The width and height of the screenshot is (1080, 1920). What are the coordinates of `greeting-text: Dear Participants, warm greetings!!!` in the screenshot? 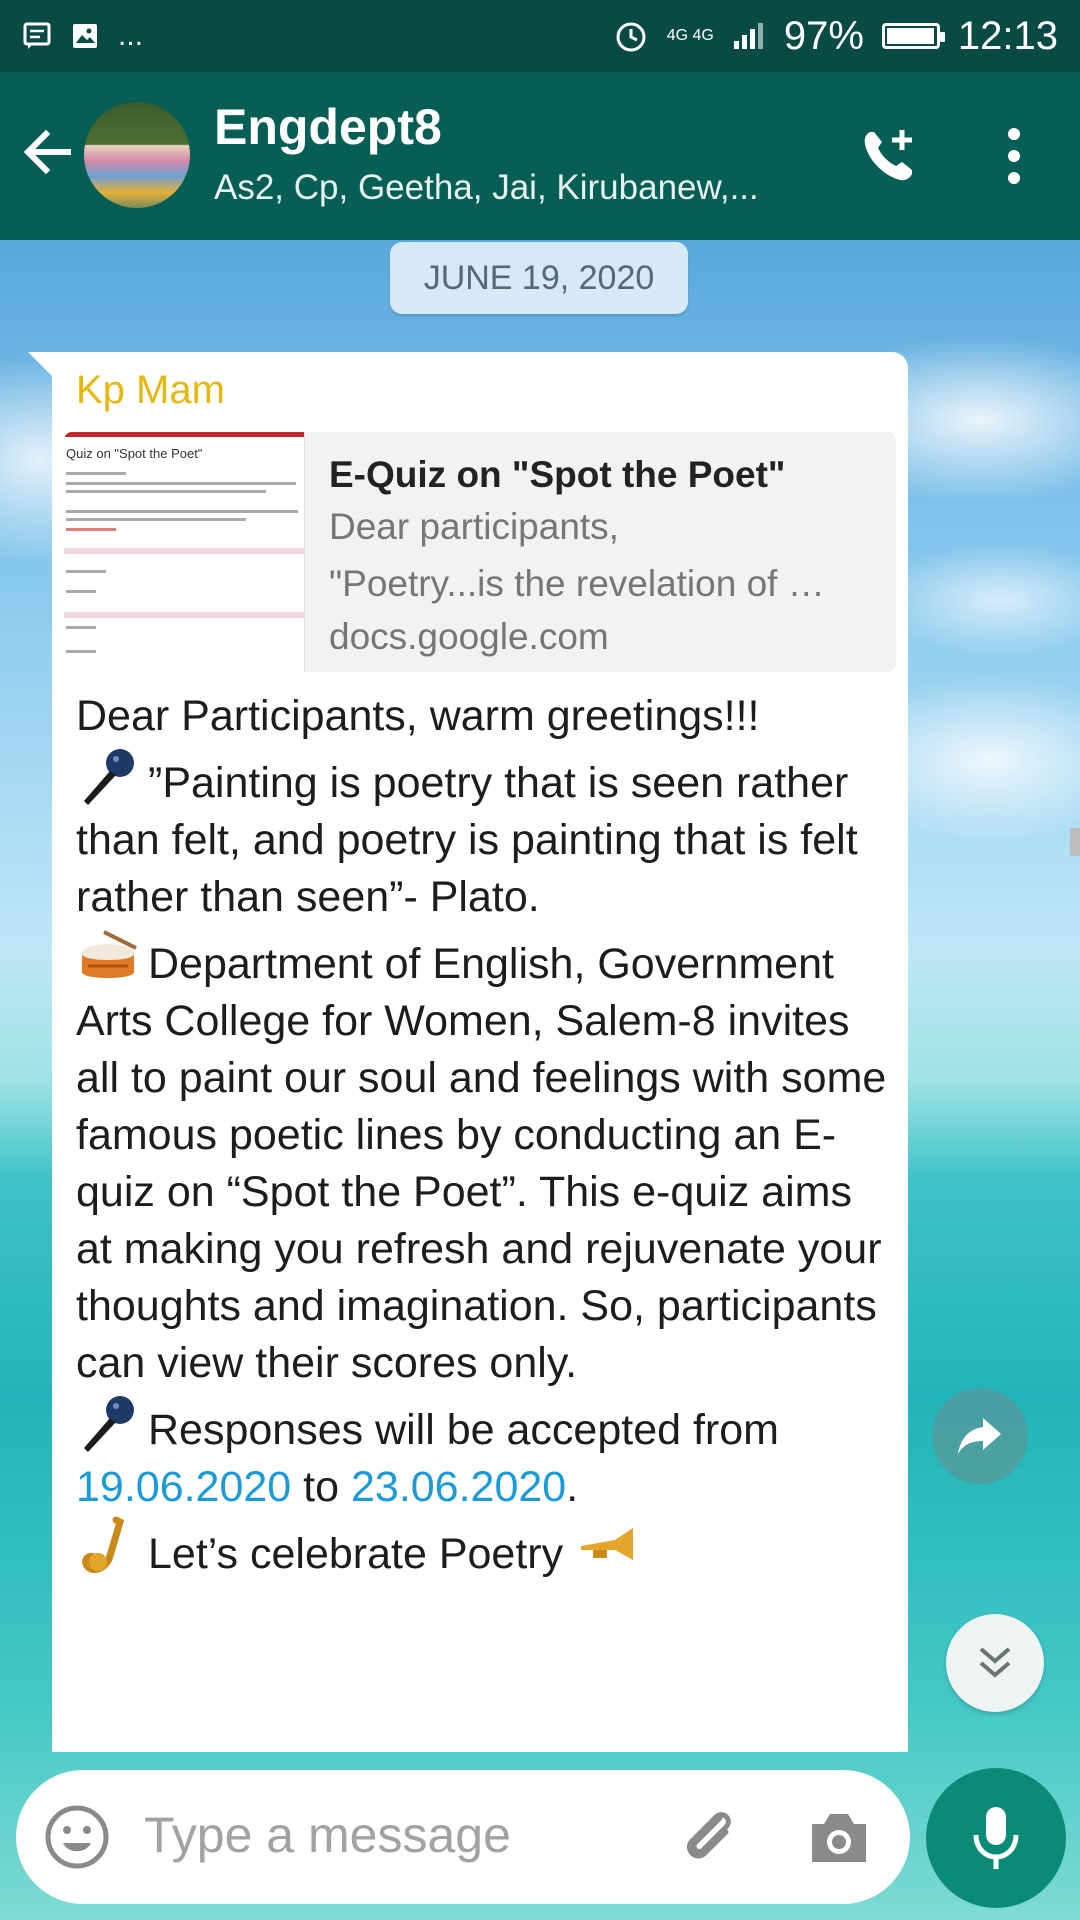 It's located at (418, 716).